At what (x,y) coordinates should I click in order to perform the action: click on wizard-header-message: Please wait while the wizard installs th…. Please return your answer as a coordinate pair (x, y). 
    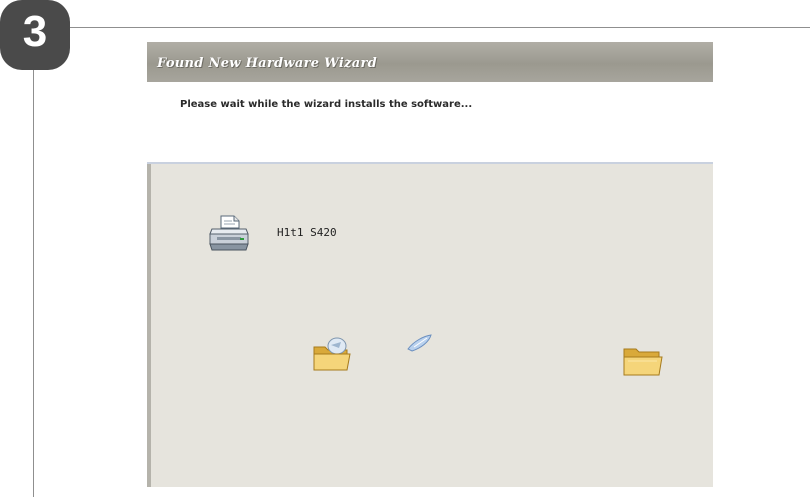
    Looking at the image, I should click on (326, 104).